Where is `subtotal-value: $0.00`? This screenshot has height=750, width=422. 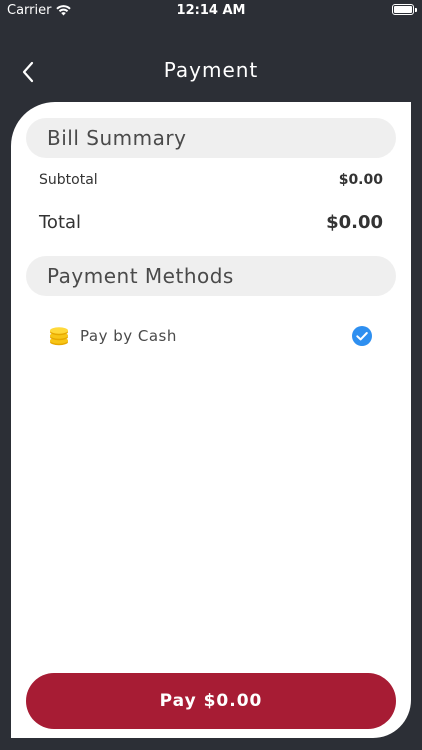
subtotal-value: $0.00 is located at coordinates (360, 180).